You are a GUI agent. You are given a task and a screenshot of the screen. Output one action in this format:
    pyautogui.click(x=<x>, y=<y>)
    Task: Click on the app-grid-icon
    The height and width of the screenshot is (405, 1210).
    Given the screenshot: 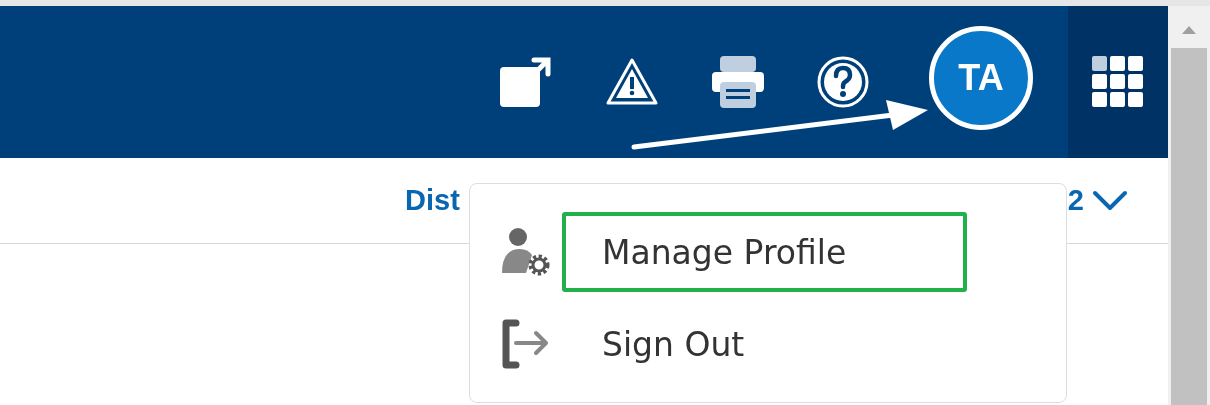 What is the action you would take?
    pyautogui.click(x=1118, y=82)
    